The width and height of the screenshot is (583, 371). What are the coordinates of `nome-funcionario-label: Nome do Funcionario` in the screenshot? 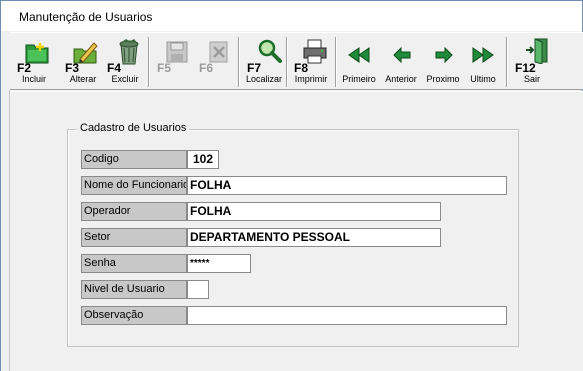 It's located at (134, 185).